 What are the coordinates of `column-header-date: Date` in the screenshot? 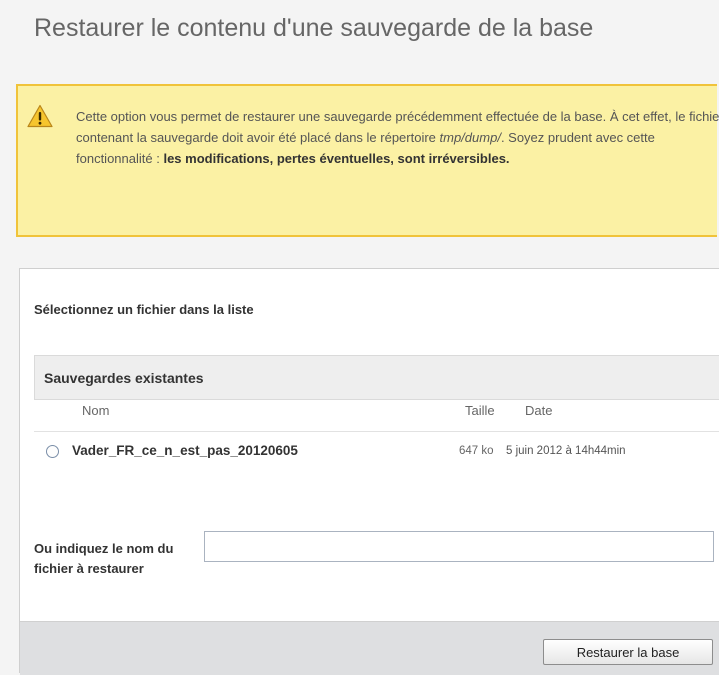 It's located at (539, 410).